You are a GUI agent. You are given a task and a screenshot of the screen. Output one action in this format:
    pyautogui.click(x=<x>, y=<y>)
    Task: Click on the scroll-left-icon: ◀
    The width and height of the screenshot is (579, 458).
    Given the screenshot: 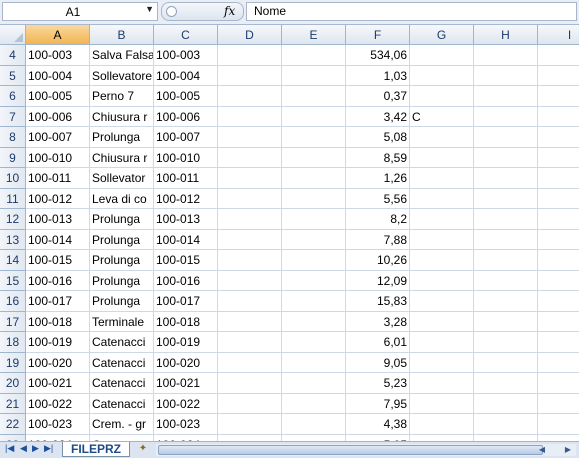 What is the action you would take?
    pyautogui.click(x=542, y=450)
    